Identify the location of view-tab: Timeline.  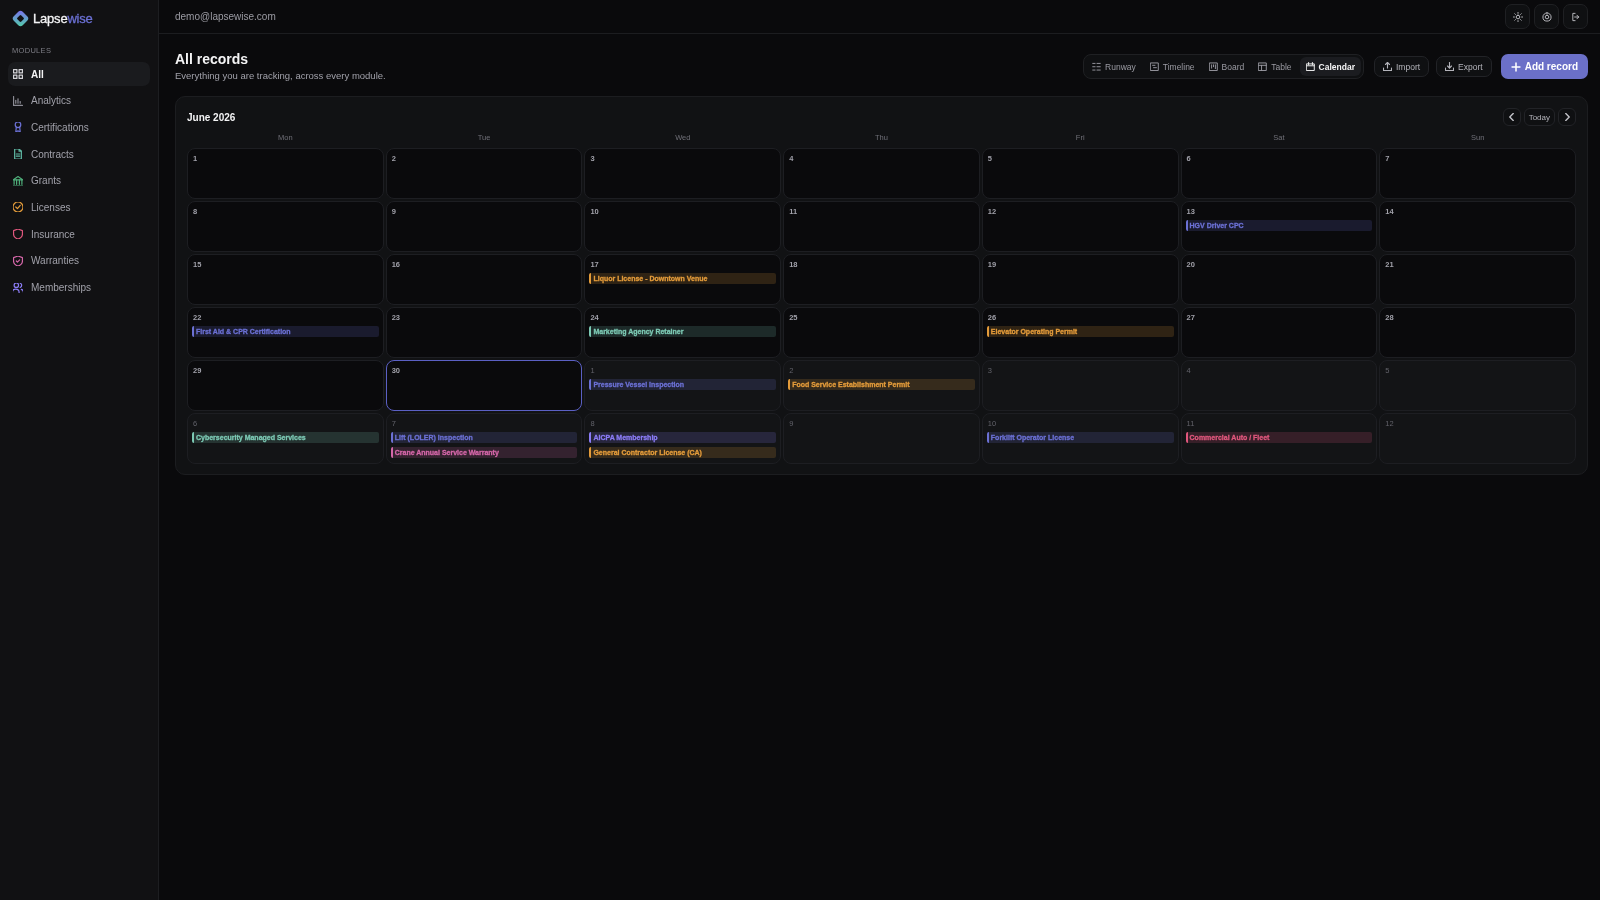
(1172, 66).